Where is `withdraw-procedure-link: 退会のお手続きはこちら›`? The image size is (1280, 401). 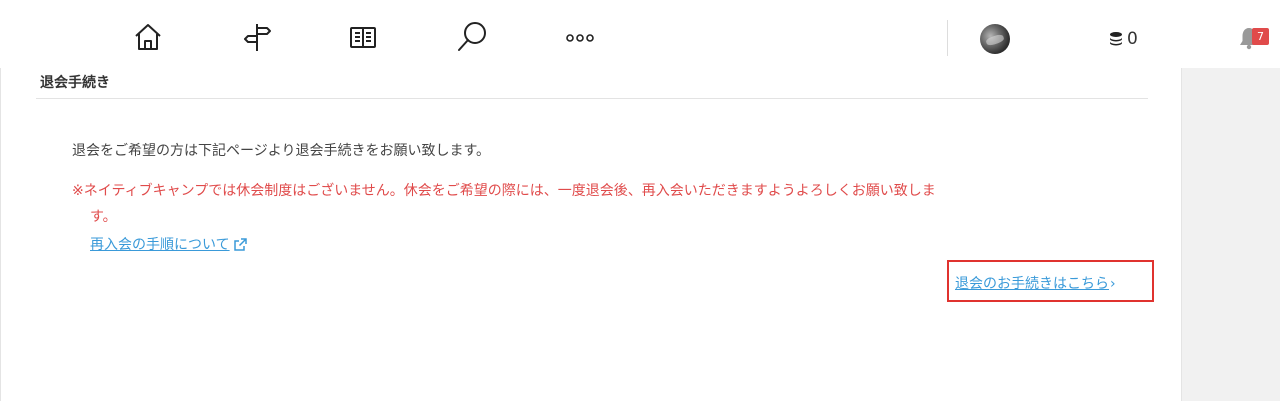
withdraw-procedure-link: 退会のお手続きはこちら› is located at coordinates (1035, 283).